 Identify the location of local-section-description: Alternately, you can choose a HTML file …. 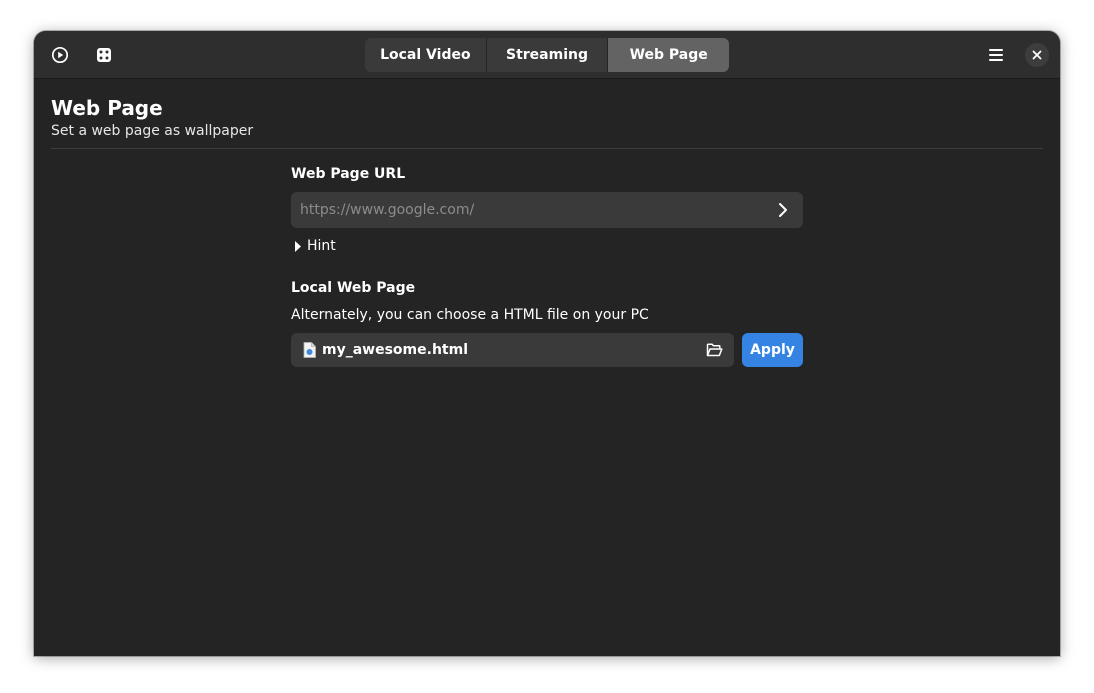
(470, 315).